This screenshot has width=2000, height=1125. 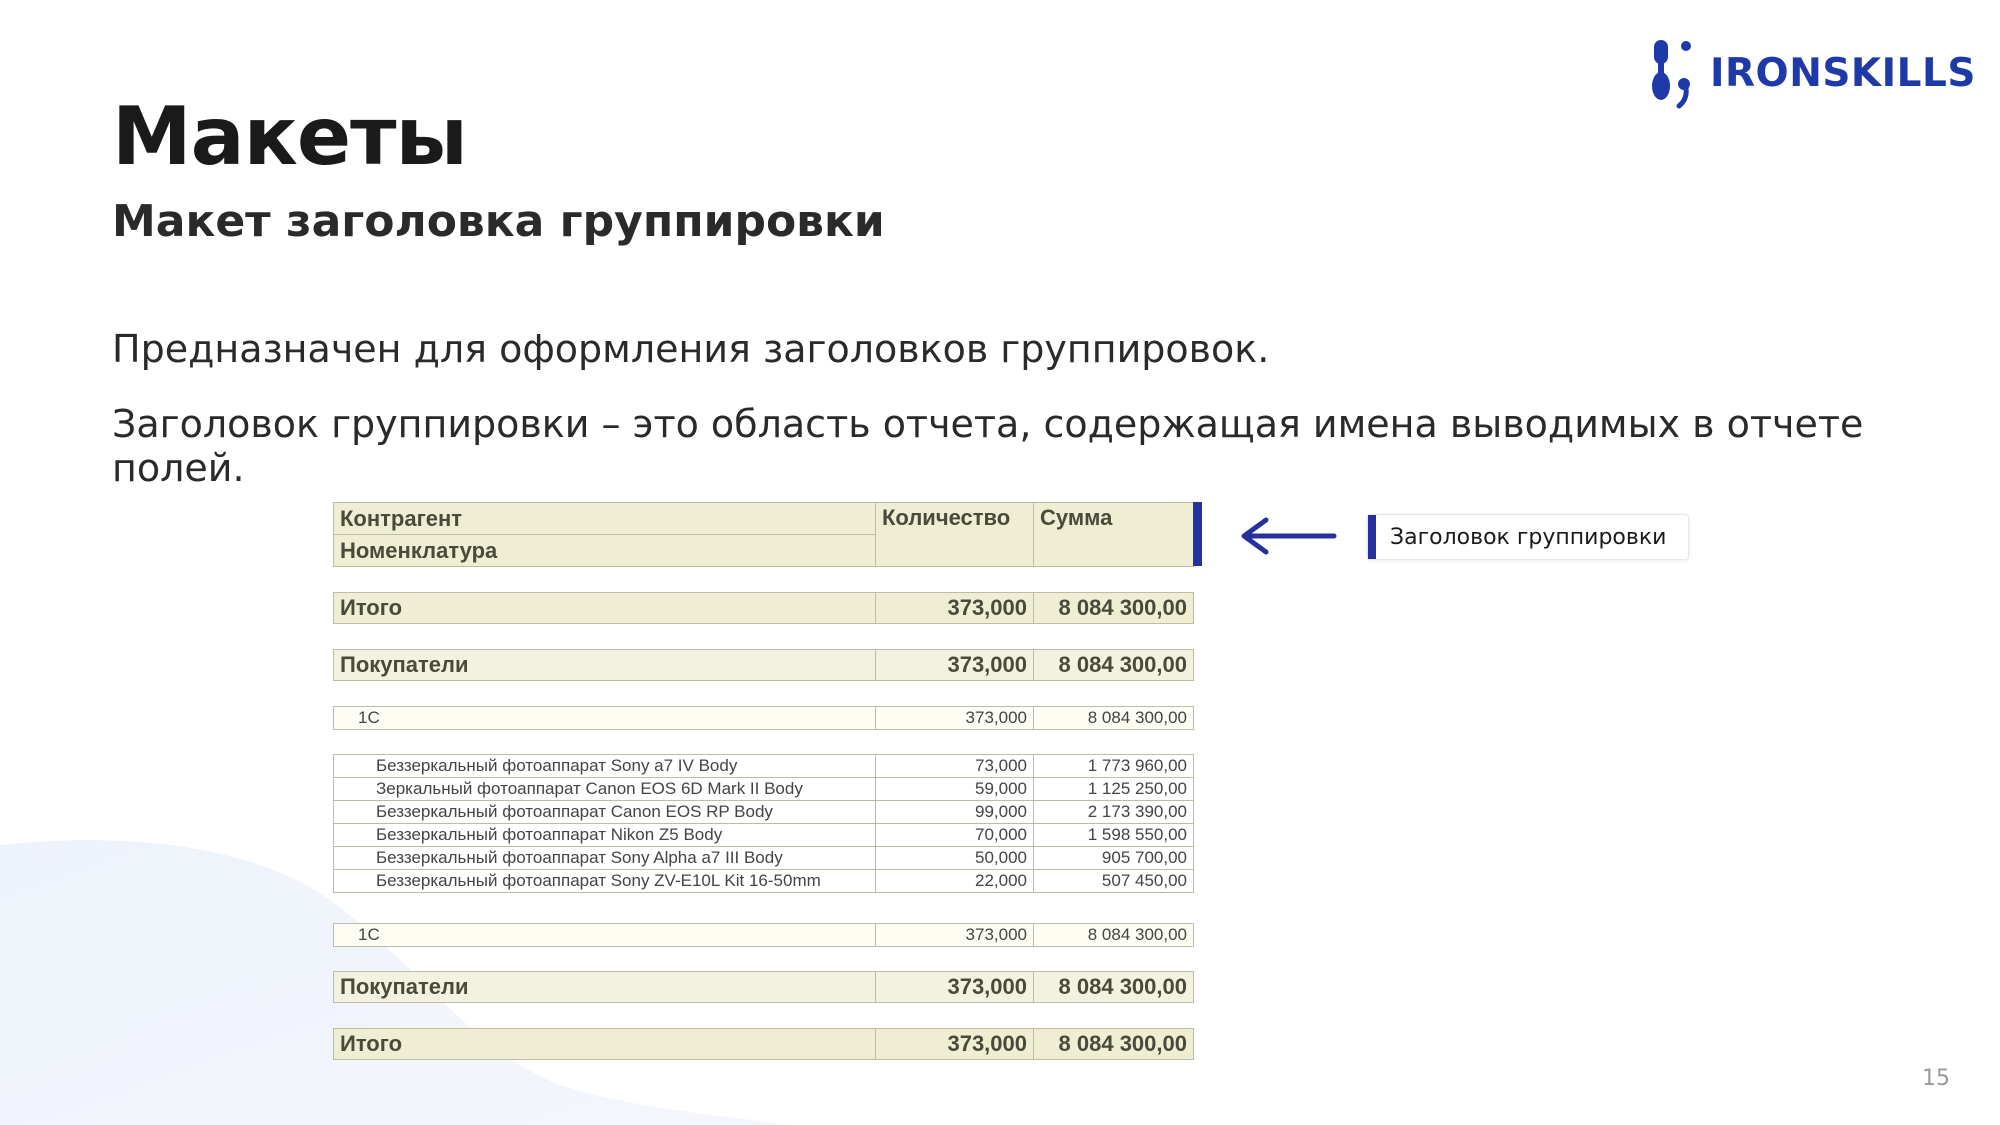 I want to click on group-bottom-table: Покупатели 373,000 8 084 300,00, so click(x=763, y=987).